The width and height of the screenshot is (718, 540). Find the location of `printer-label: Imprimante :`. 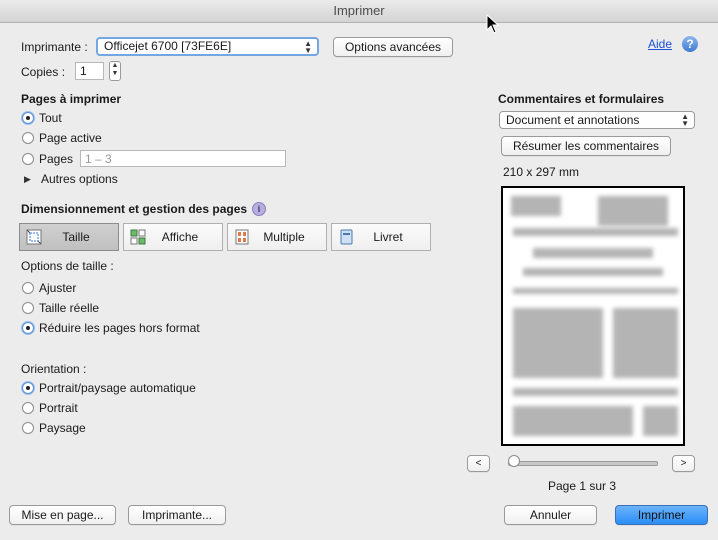

printer-label: Imprimante : is located at coordinates (54, 47).